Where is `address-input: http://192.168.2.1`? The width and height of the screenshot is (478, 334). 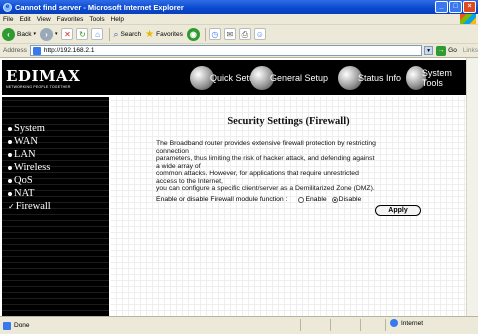 address-input: http://192.168.2.1 is located at coordinates (226, 50).